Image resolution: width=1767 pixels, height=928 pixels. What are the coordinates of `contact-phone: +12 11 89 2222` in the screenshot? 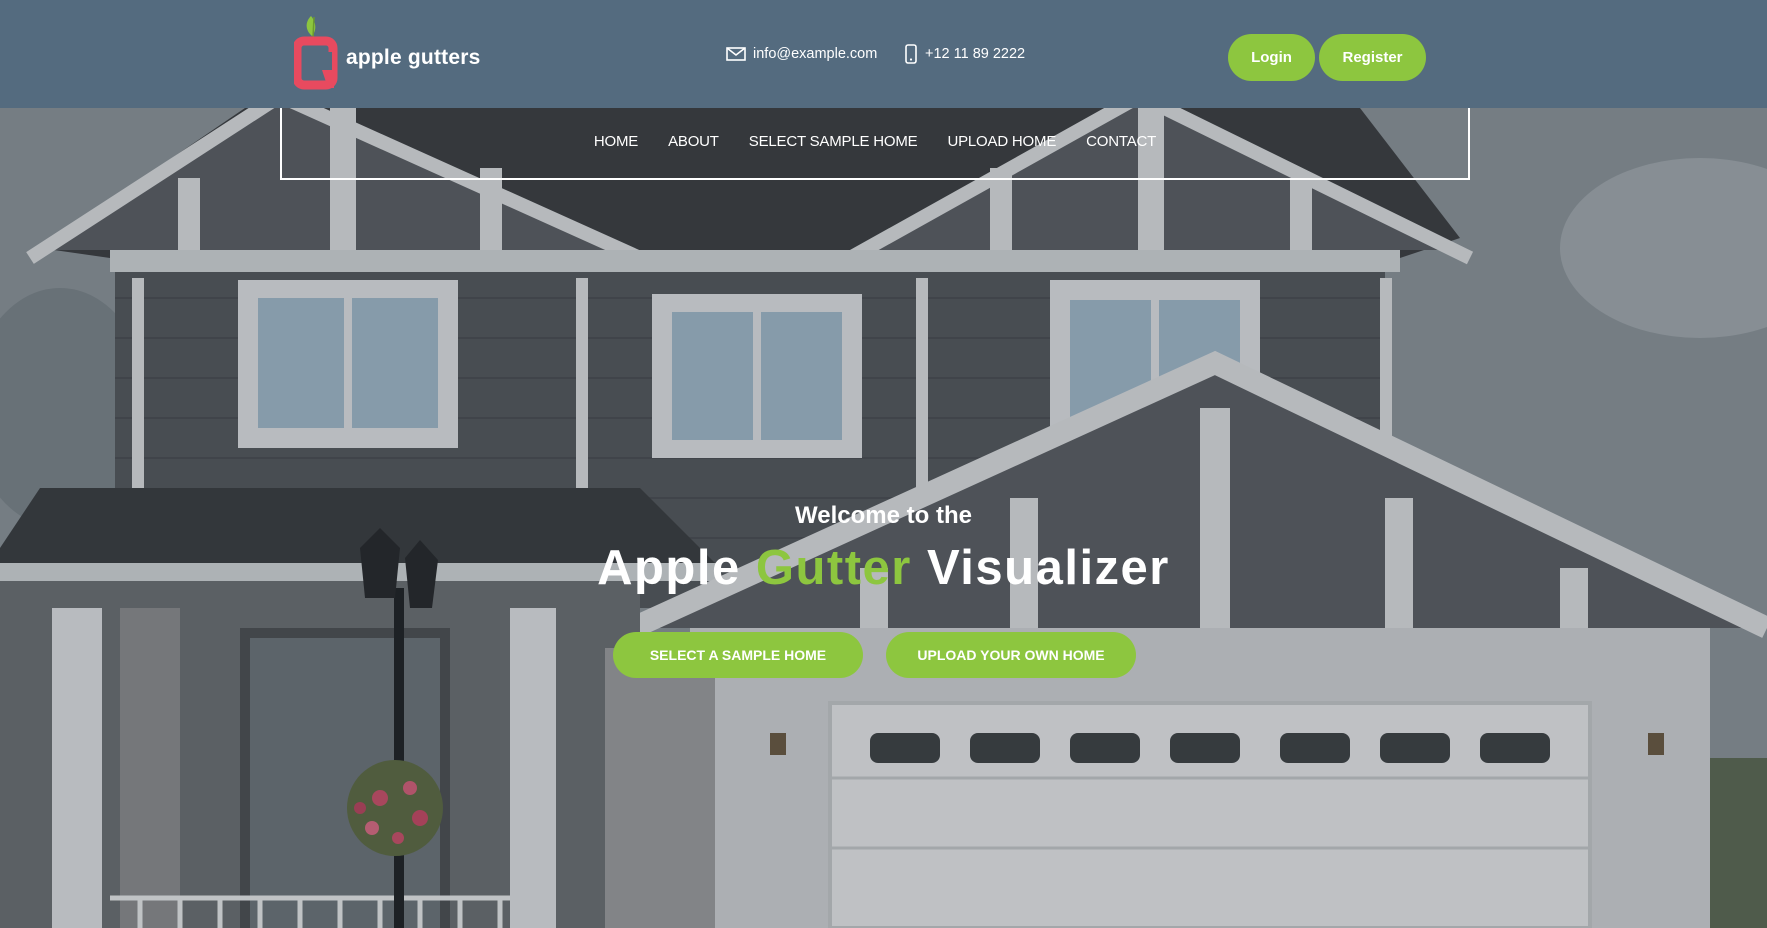 It's located at (964, 54).